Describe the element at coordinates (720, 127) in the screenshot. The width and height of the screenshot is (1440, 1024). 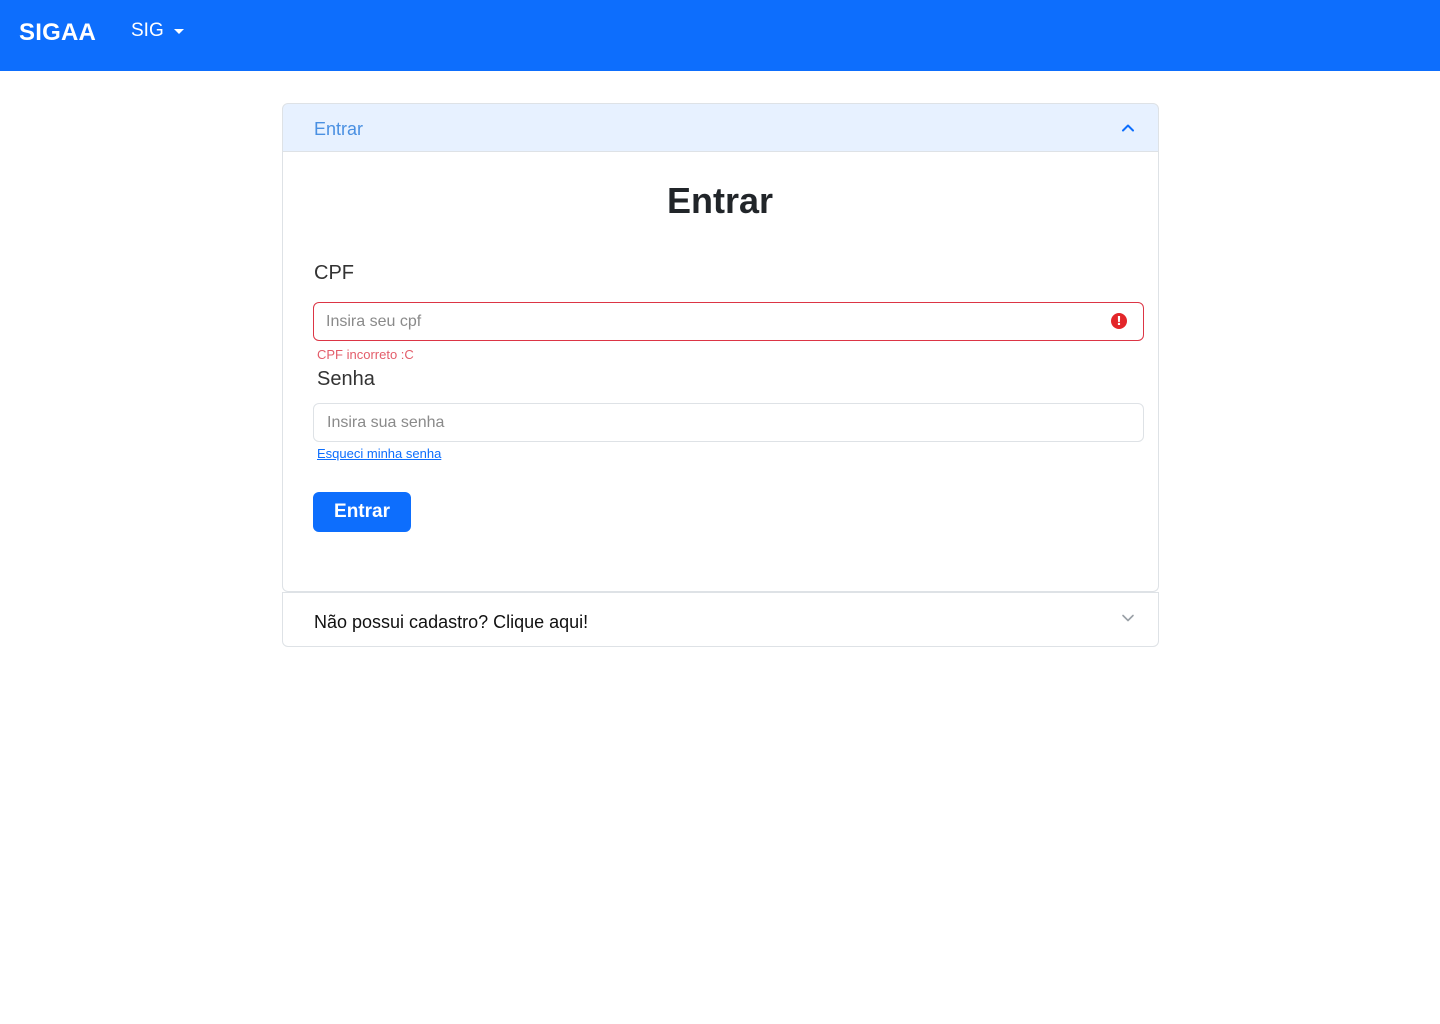
I see `accordion-header-login: Entrar` at that location.